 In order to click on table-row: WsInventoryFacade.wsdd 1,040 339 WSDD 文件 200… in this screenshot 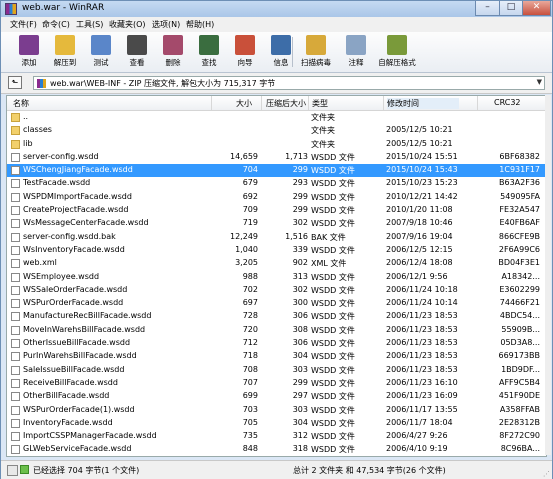, I will do `click(276, 250)`.